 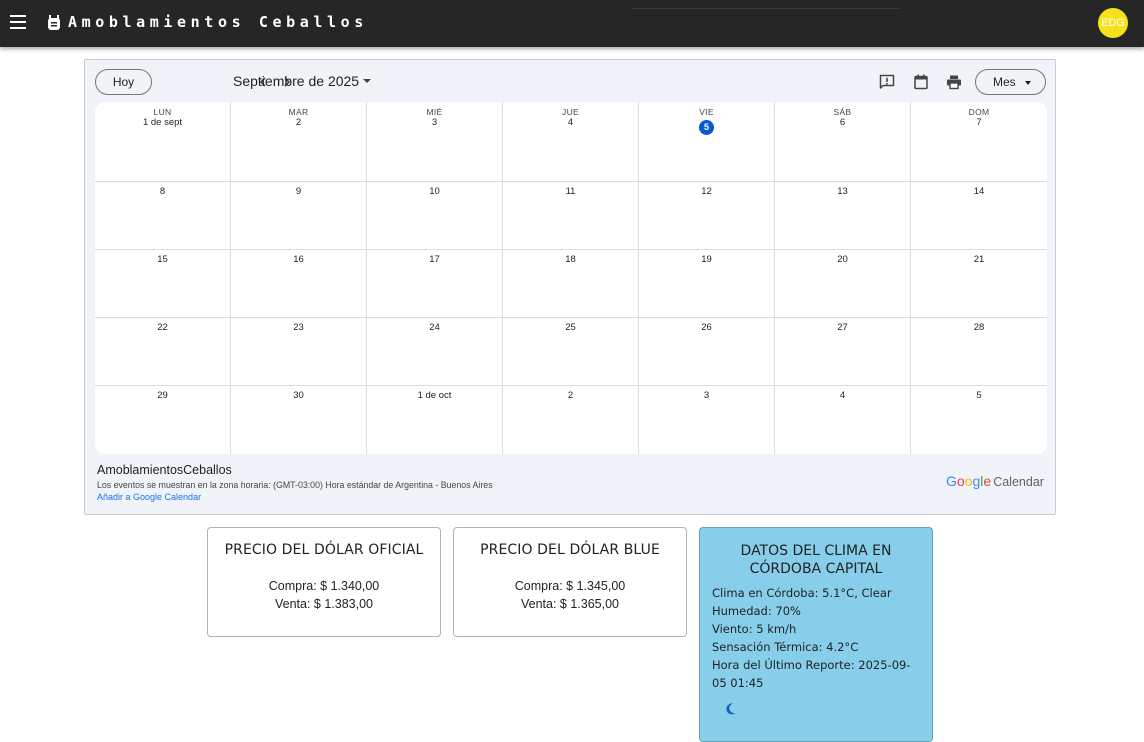 What do you see at coordinates (299, 420) in the screenshot?
I see `day-cell: 30` at bounding box center [299, 420].